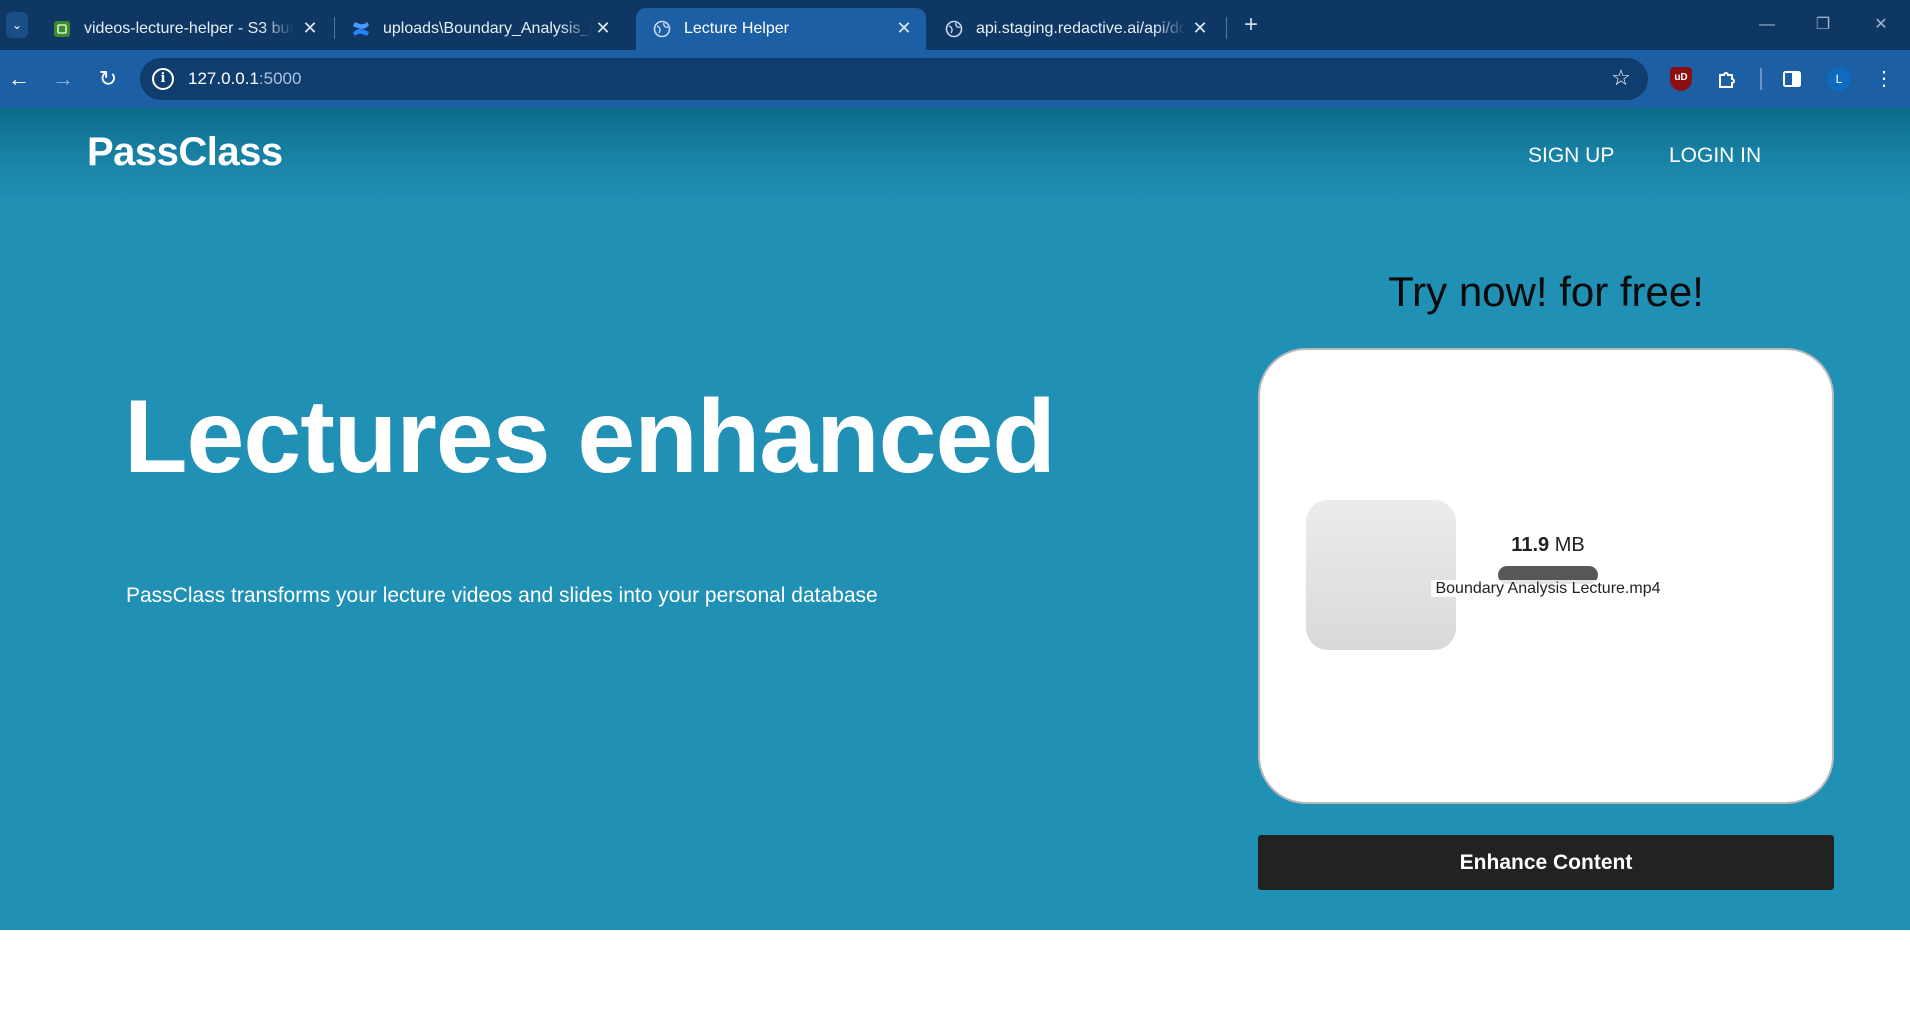  What do you see at coordinates (17, 25) in the screenshot?
I see `tab-search-chevron-icon: ⌄` at bounding box center [17, 25].